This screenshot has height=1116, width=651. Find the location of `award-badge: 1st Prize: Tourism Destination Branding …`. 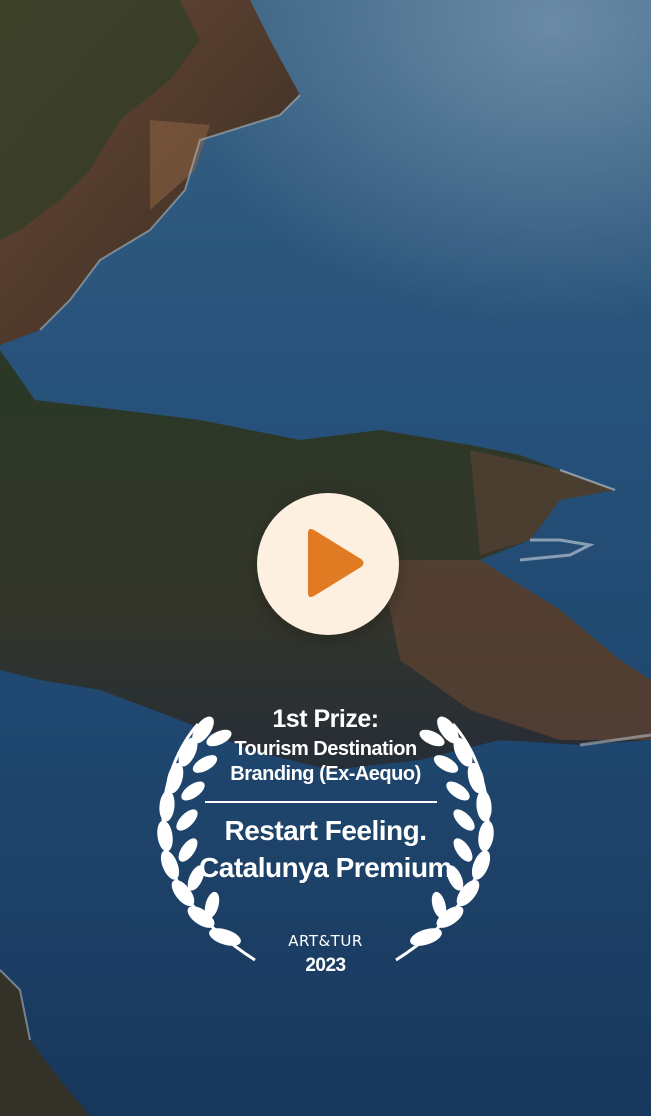

award-badge: 1st Prize: Tourism Destination Branding … is located at coordinates (325, 839).